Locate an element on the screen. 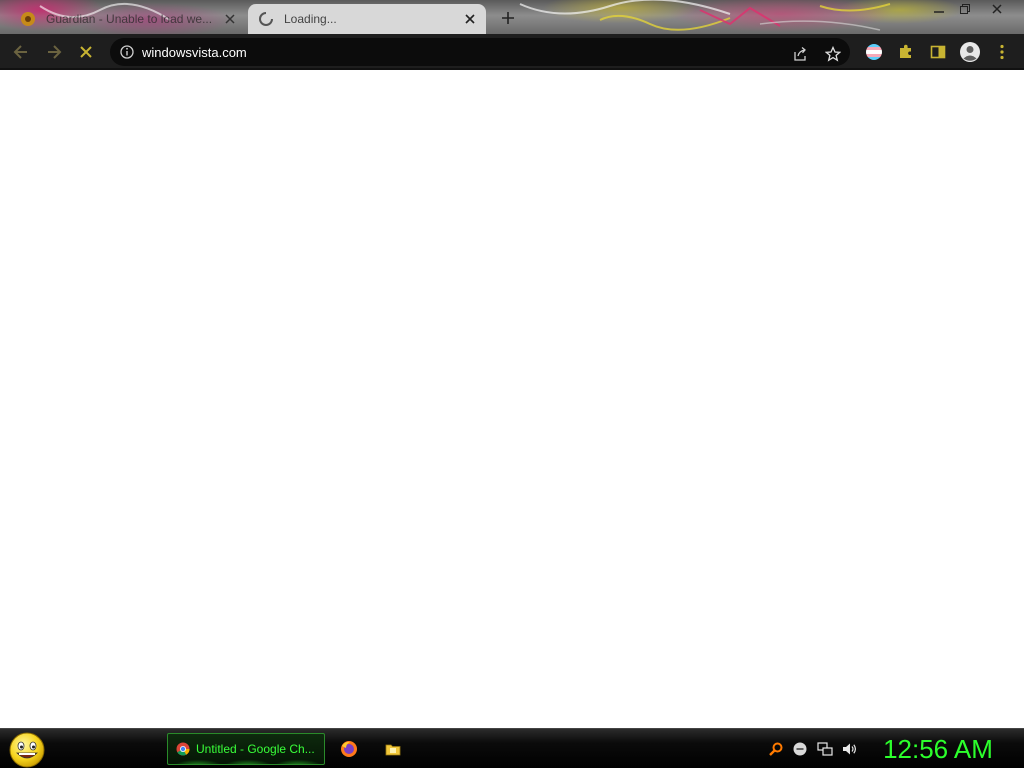 This screenshot has height=768, width=1024. share-button is located at coordinates (800, 54).